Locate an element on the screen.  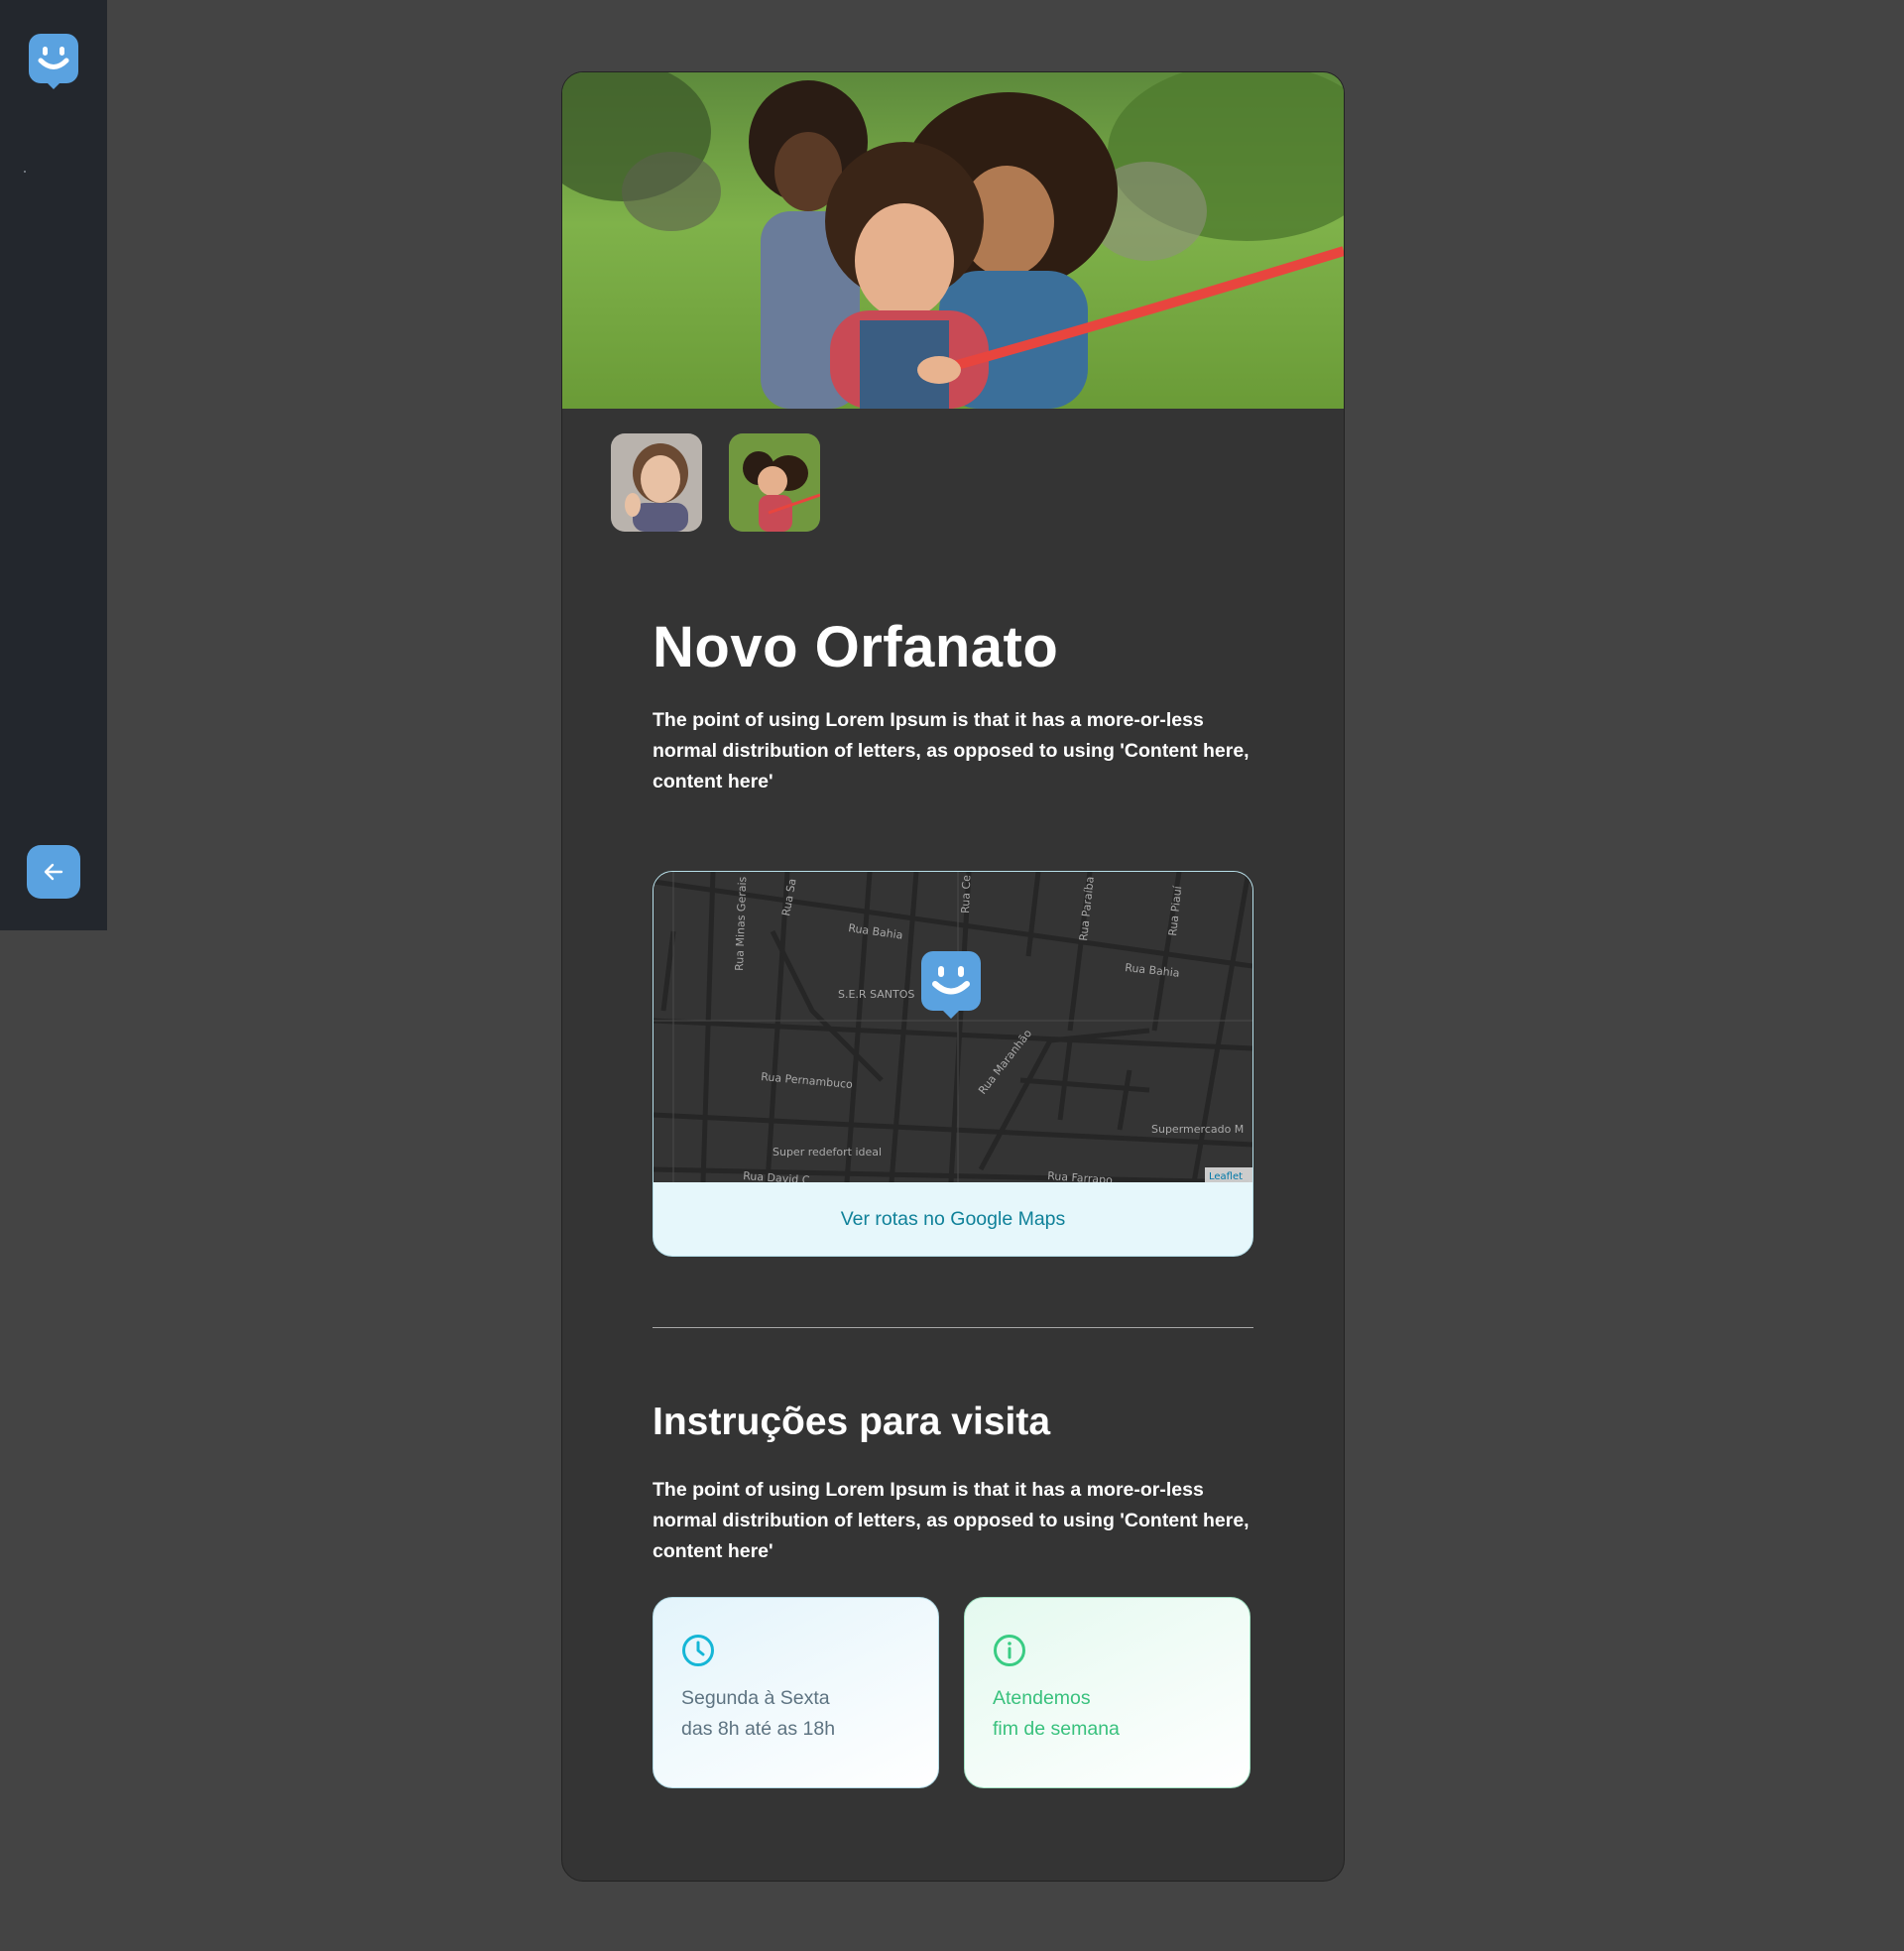
kids-tug-of-war-image is located at coordinates (774, 482).